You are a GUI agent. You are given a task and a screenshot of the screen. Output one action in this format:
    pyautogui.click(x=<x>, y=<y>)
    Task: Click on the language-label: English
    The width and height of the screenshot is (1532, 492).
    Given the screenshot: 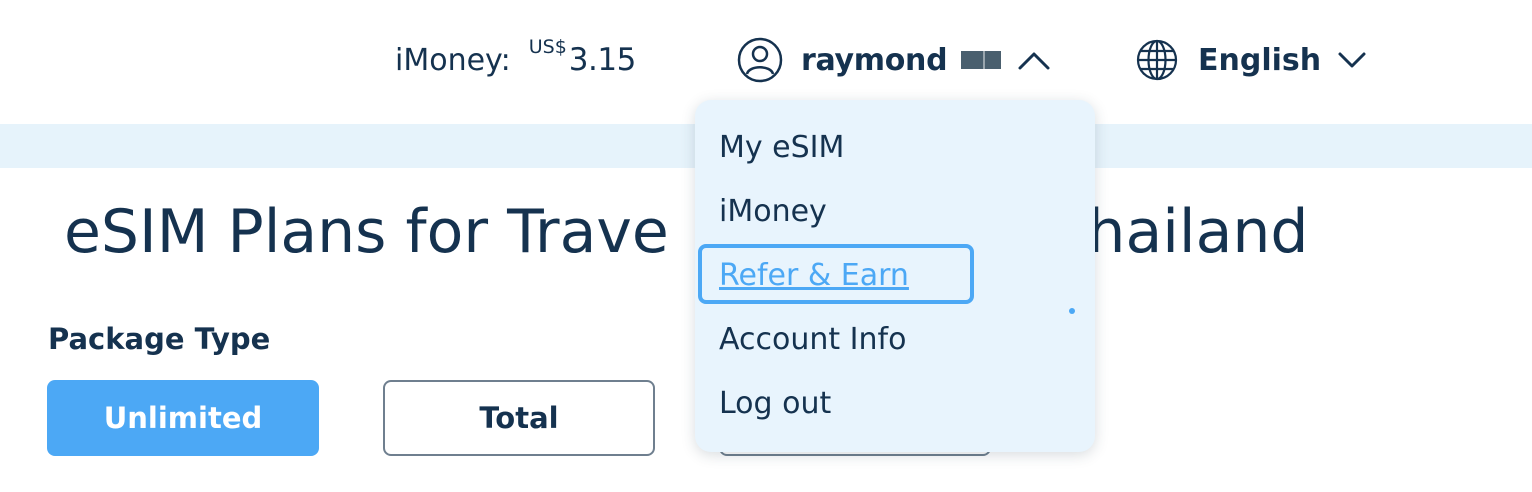 What is the action you would take?
    pyautogui.click(x=1260, y=60)
    